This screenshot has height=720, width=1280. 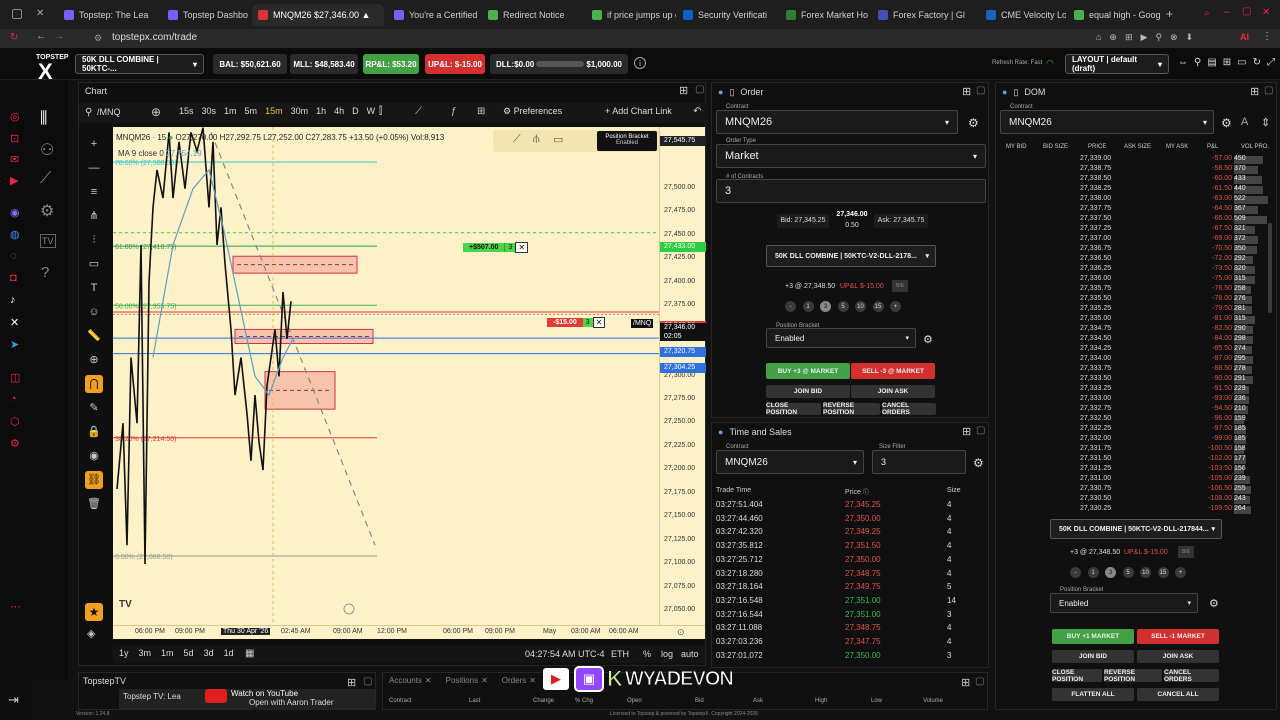 What do you see at coordinates (94, 264) in the screenshot?
I see `shape-tool-icon: ▭` at bounding box center [94, 264].